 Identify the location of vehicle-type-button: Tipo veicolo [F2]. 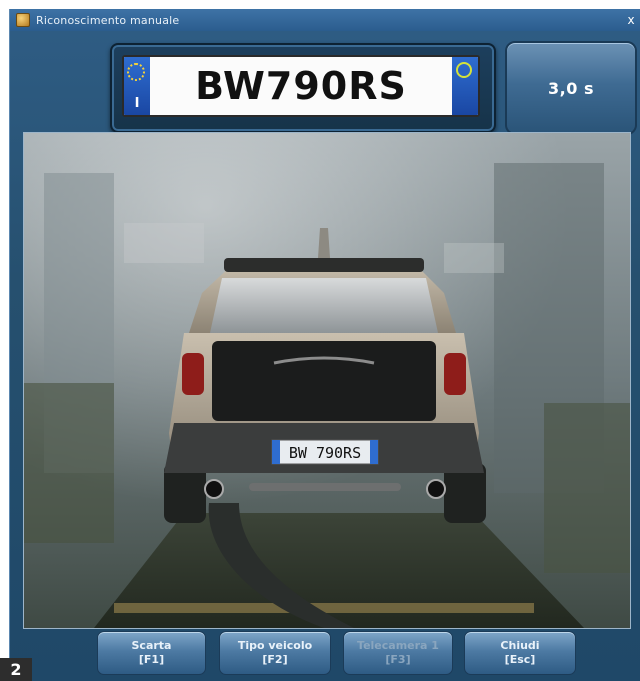
(275, 653).